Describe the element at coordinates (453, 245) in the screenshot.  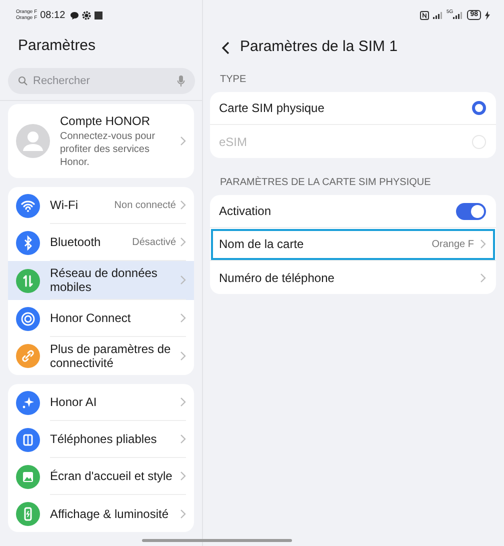
I see `row-value: Orange F` at that location.